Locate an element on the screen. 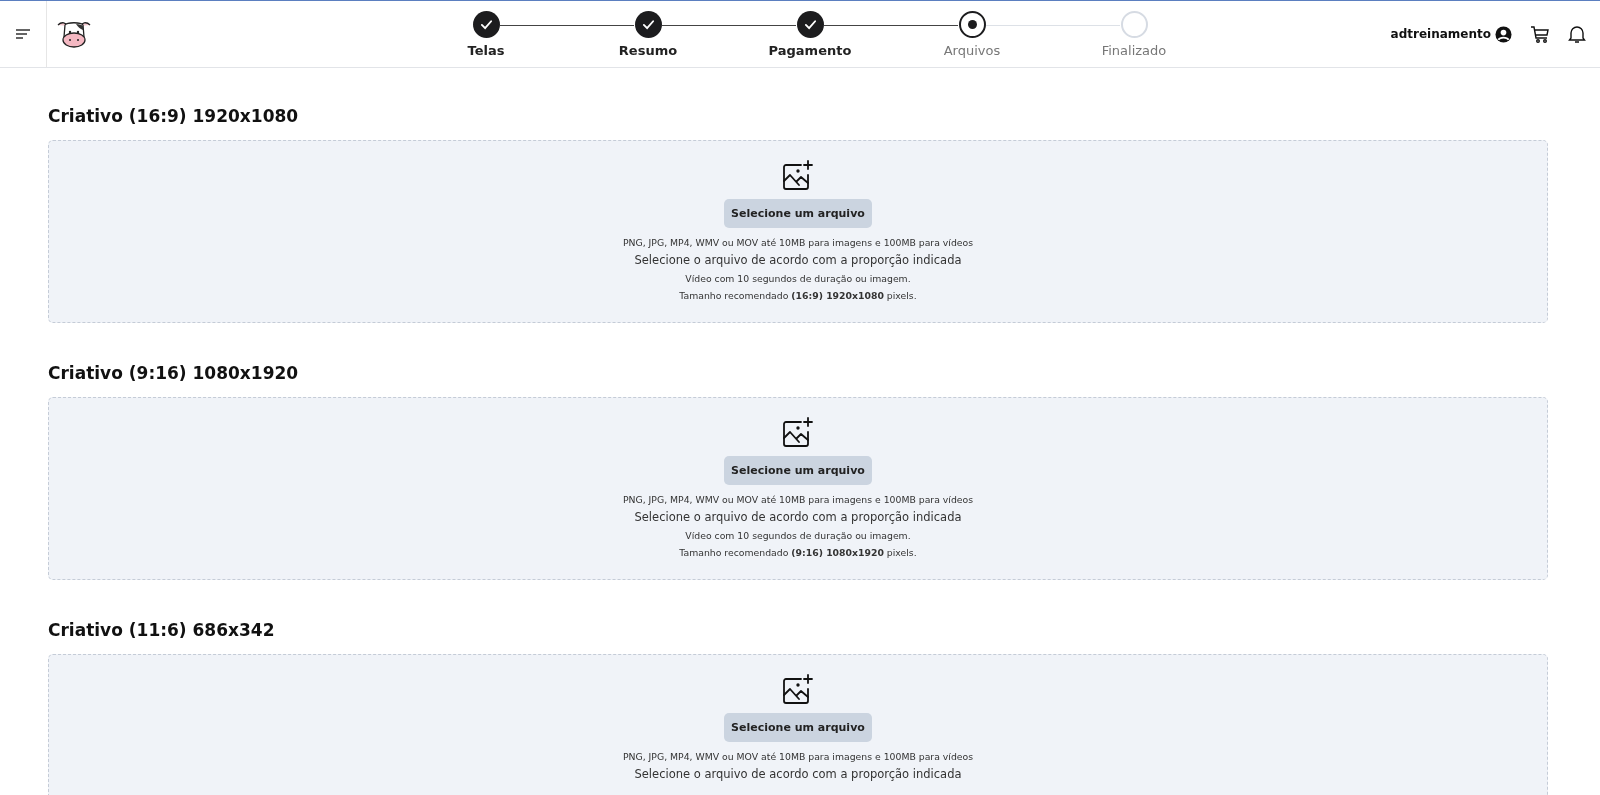  section-title: Criativo (9:16) 1080x1920 is located at coordinates (174, 373).